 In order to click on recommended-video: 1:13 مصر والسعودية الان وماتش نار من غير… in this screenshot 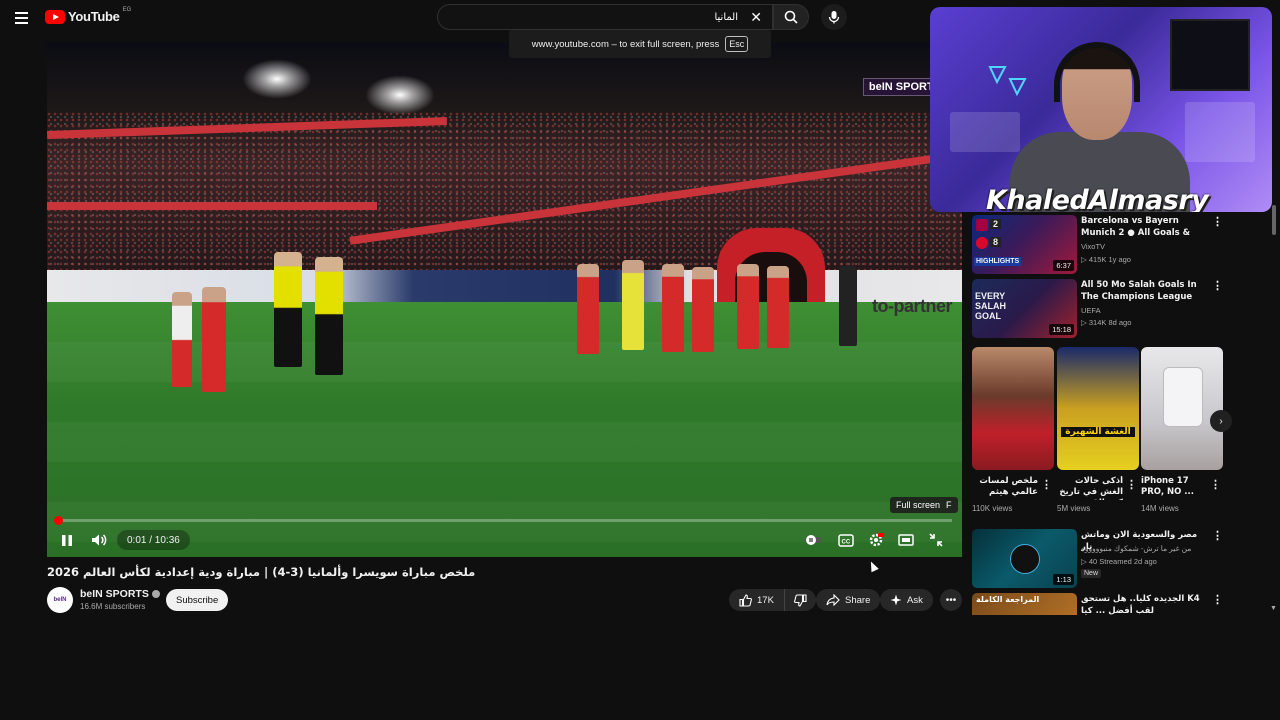, I will do `click(1097, 559)`.